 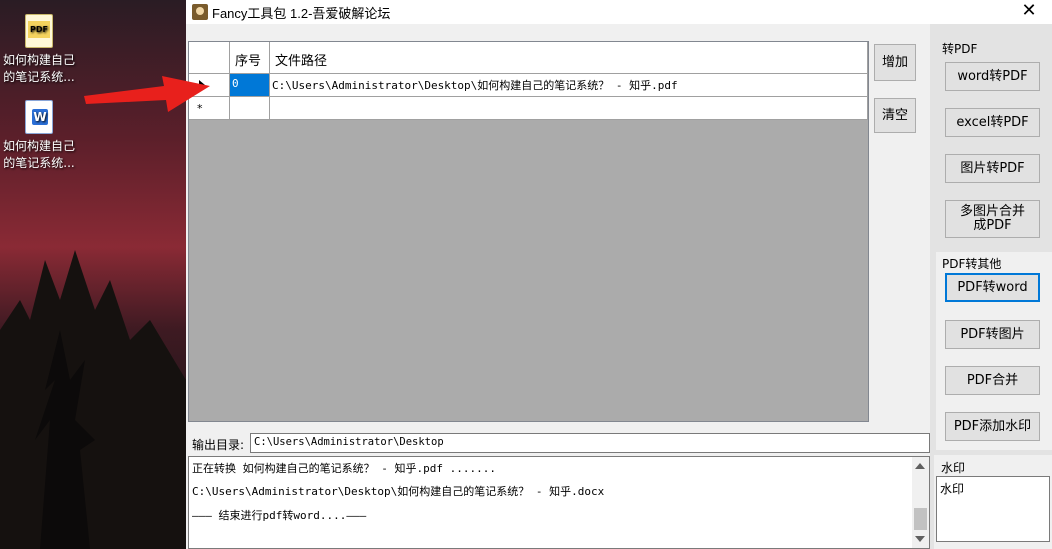 What do you see at coordinates (147, 94) in the screenshot?
I see `annotation-arrow-icon` at bounding box center [147, 94].